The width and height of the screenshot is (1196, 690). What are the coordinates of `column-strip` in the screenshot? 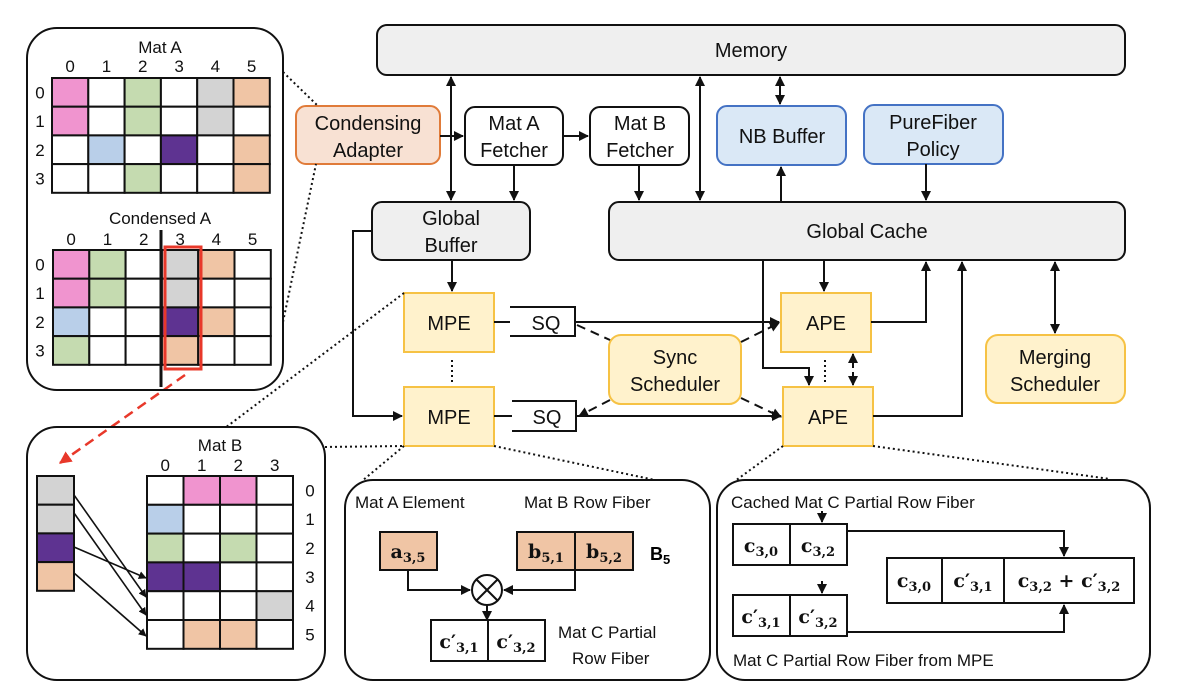 It's located at (55, 533).